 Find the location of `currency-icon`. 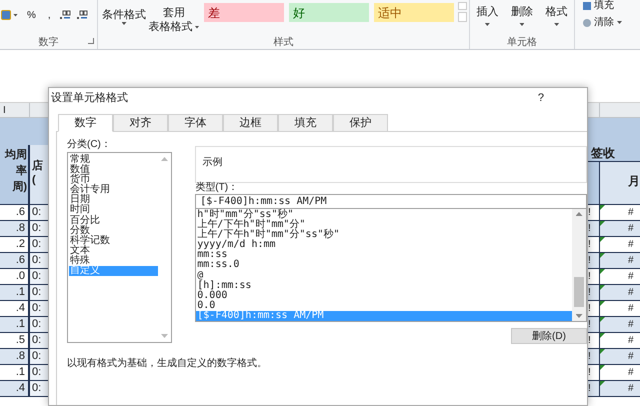

currency-icon is located at coordinates (6, 15).